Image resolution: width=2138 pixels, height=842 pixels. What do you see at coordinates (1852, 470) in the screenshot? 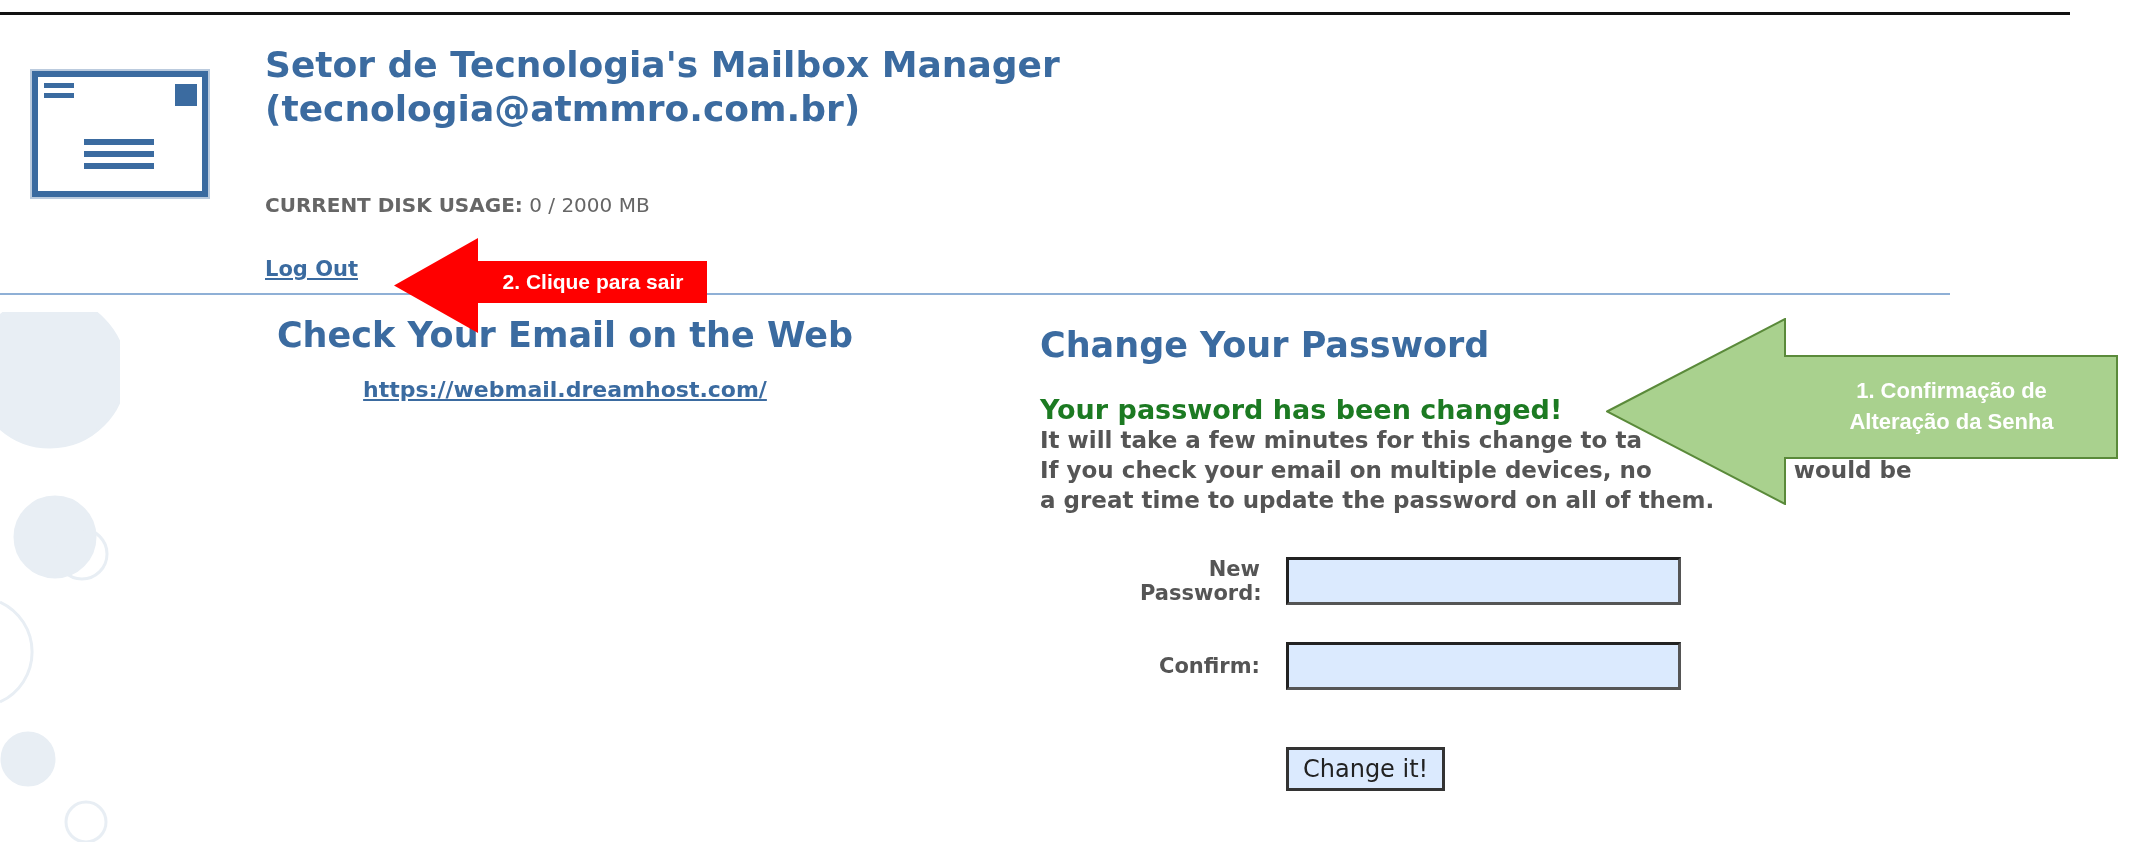
I see `info-text: would be` at bounding box center [1852, 470].